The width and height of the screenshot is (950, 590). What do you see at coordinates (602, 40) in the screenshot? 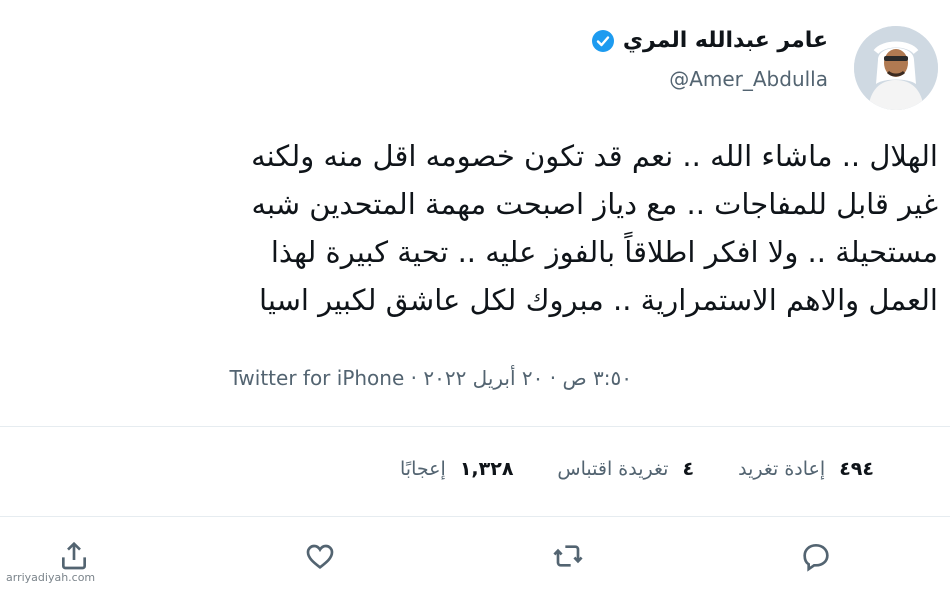
I see `verified-badge-icon` at bounding box center [602, 40].